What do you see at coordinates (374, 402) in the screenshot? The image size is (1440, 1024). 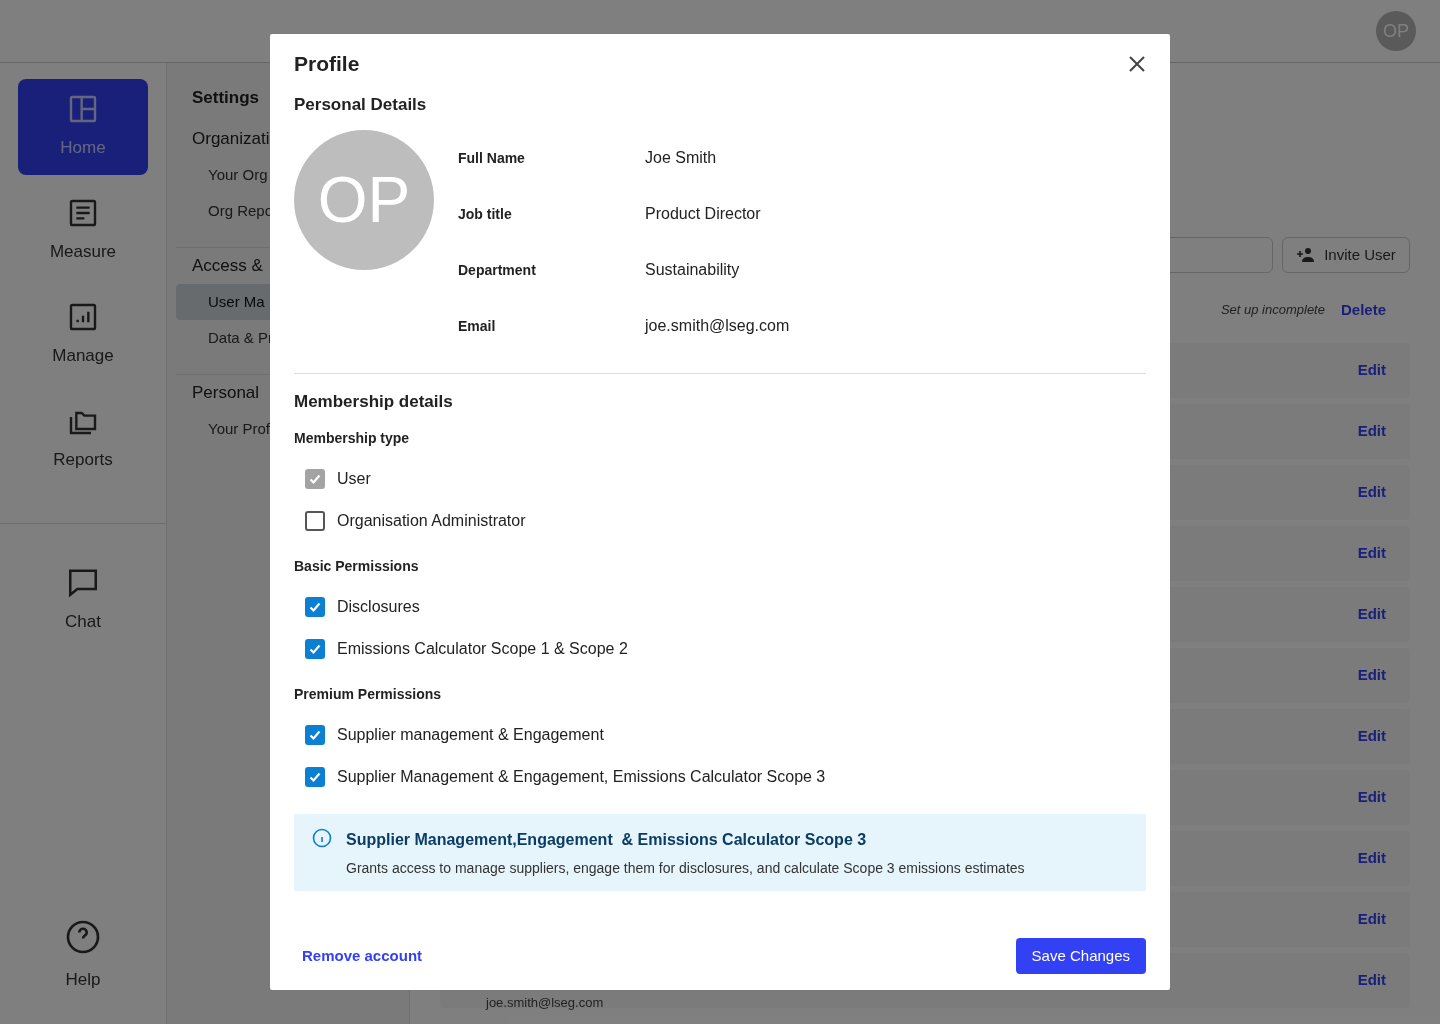 I see `section-heading: Membership details` at bounding box center [374, 402].